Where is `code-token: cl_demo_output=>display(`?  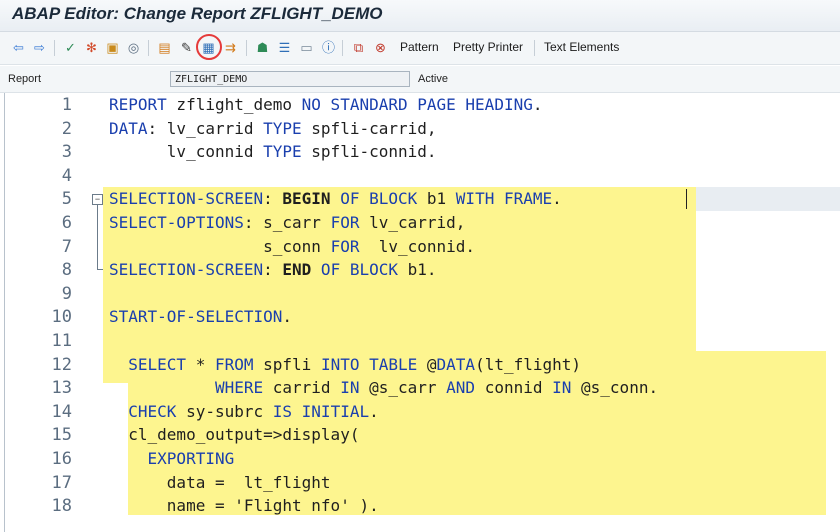
code-token: cl_demo_output=>display( is located at coordinates (234, 435).